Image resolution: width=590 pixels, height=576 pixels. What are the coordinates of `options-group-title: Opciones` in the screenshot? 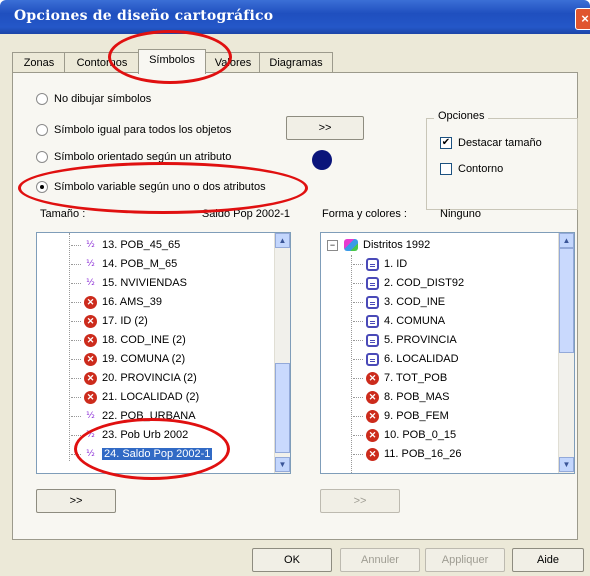 It's located at (461, 116).